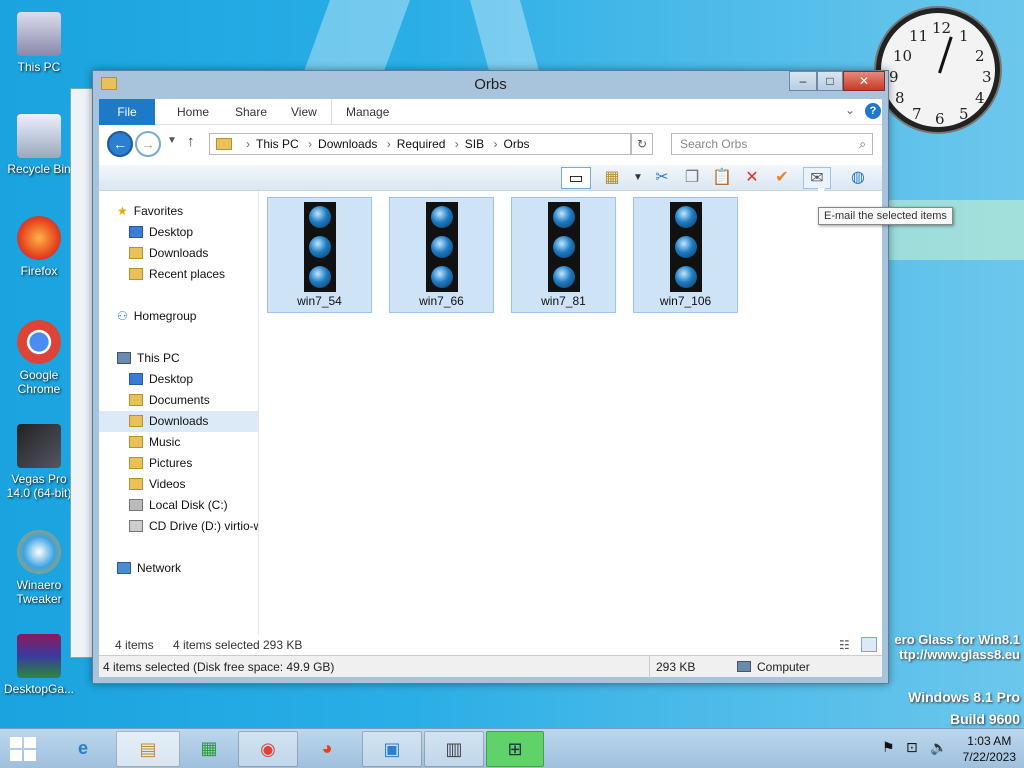 This screenshot has height=768, width=1024. Describe the element at coordinates (869, 644) in the screenshot. I see `large-icons-view-icon` at that location.